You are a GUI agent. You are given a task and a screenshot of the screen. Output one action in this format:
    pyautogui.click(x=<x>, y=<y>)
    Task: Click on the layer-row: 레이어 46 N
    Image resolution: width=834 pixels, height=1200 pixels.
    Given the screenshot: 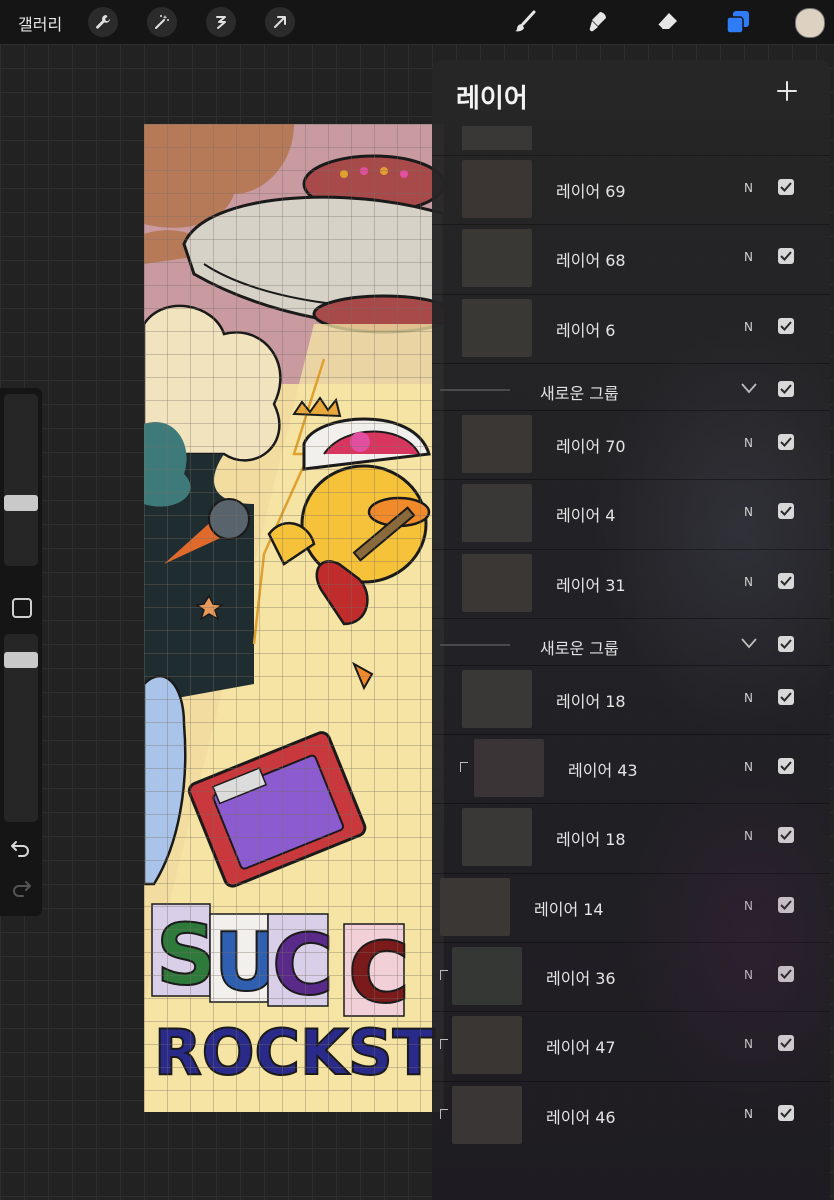 What is the action you would take?
    pyautogui.click(x=631, y=1115)
    